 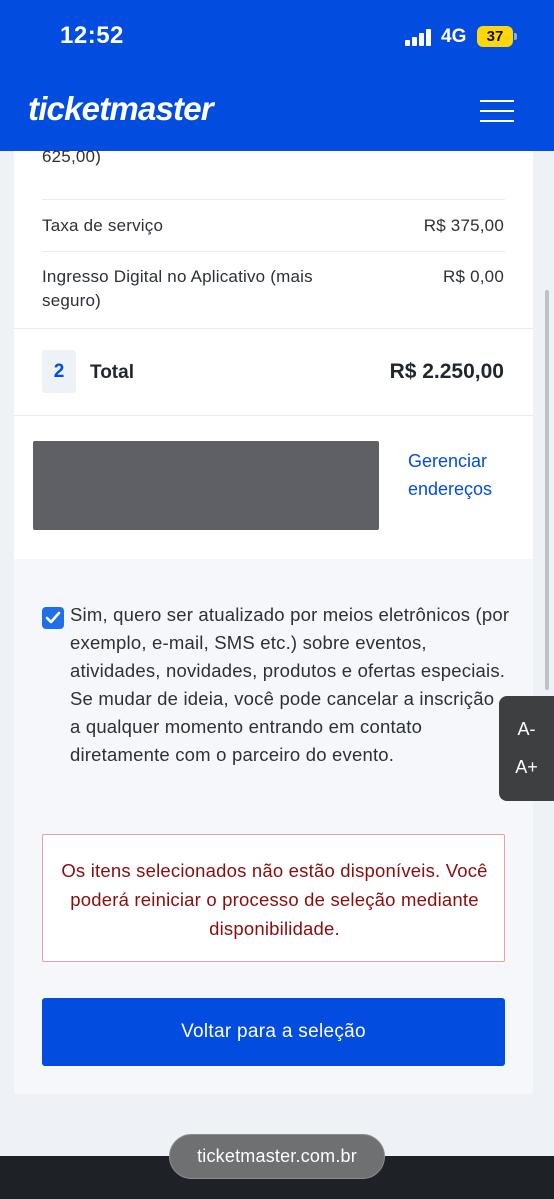 I want to click on ticket-quantity: 2, so click(x=59, y=371).